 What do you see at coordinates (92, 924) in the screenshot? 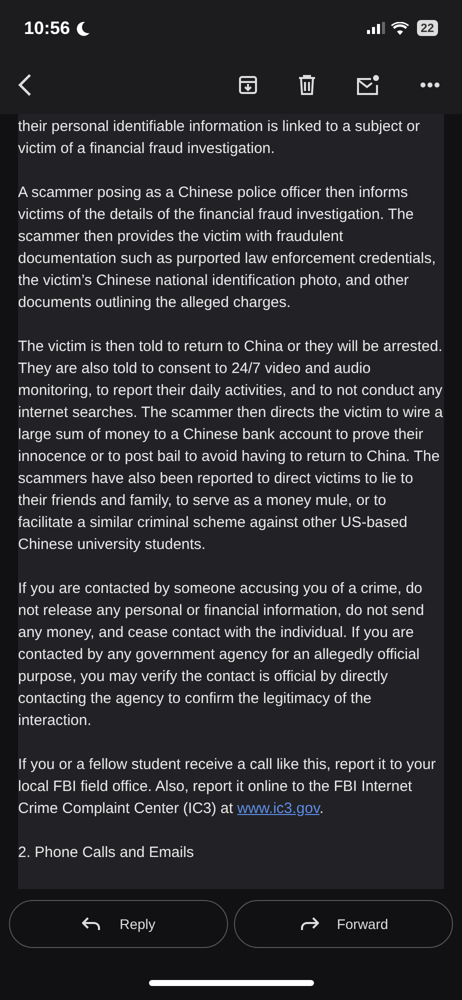
I see `reply-icon` at bounding box center [92, 924].